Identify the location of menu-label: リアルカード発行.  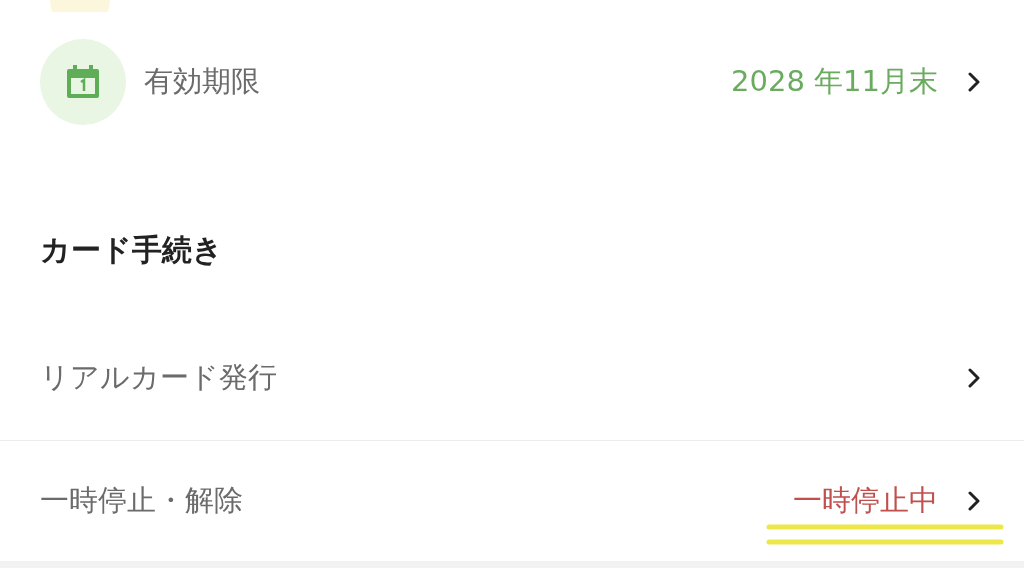
(159, 377).